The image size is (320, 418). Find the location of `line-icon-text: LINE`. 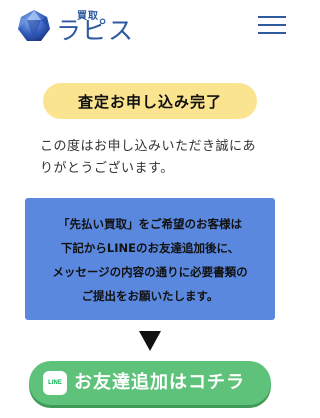

line-icon-text: LINE is located at coordinates (55, 383).